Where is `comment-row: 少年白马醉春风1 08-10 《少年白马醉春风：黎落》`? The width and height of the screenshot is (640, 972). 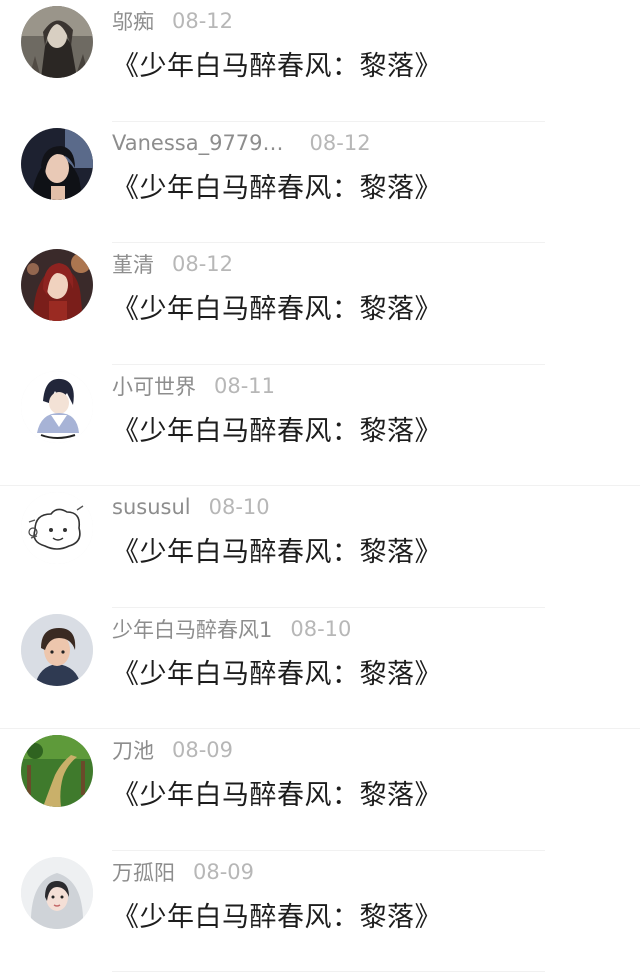 comment-row: 少年白马醉春风1 08-10 《少年白马醉春风：黎落》 is located at coordinates (320, 669).